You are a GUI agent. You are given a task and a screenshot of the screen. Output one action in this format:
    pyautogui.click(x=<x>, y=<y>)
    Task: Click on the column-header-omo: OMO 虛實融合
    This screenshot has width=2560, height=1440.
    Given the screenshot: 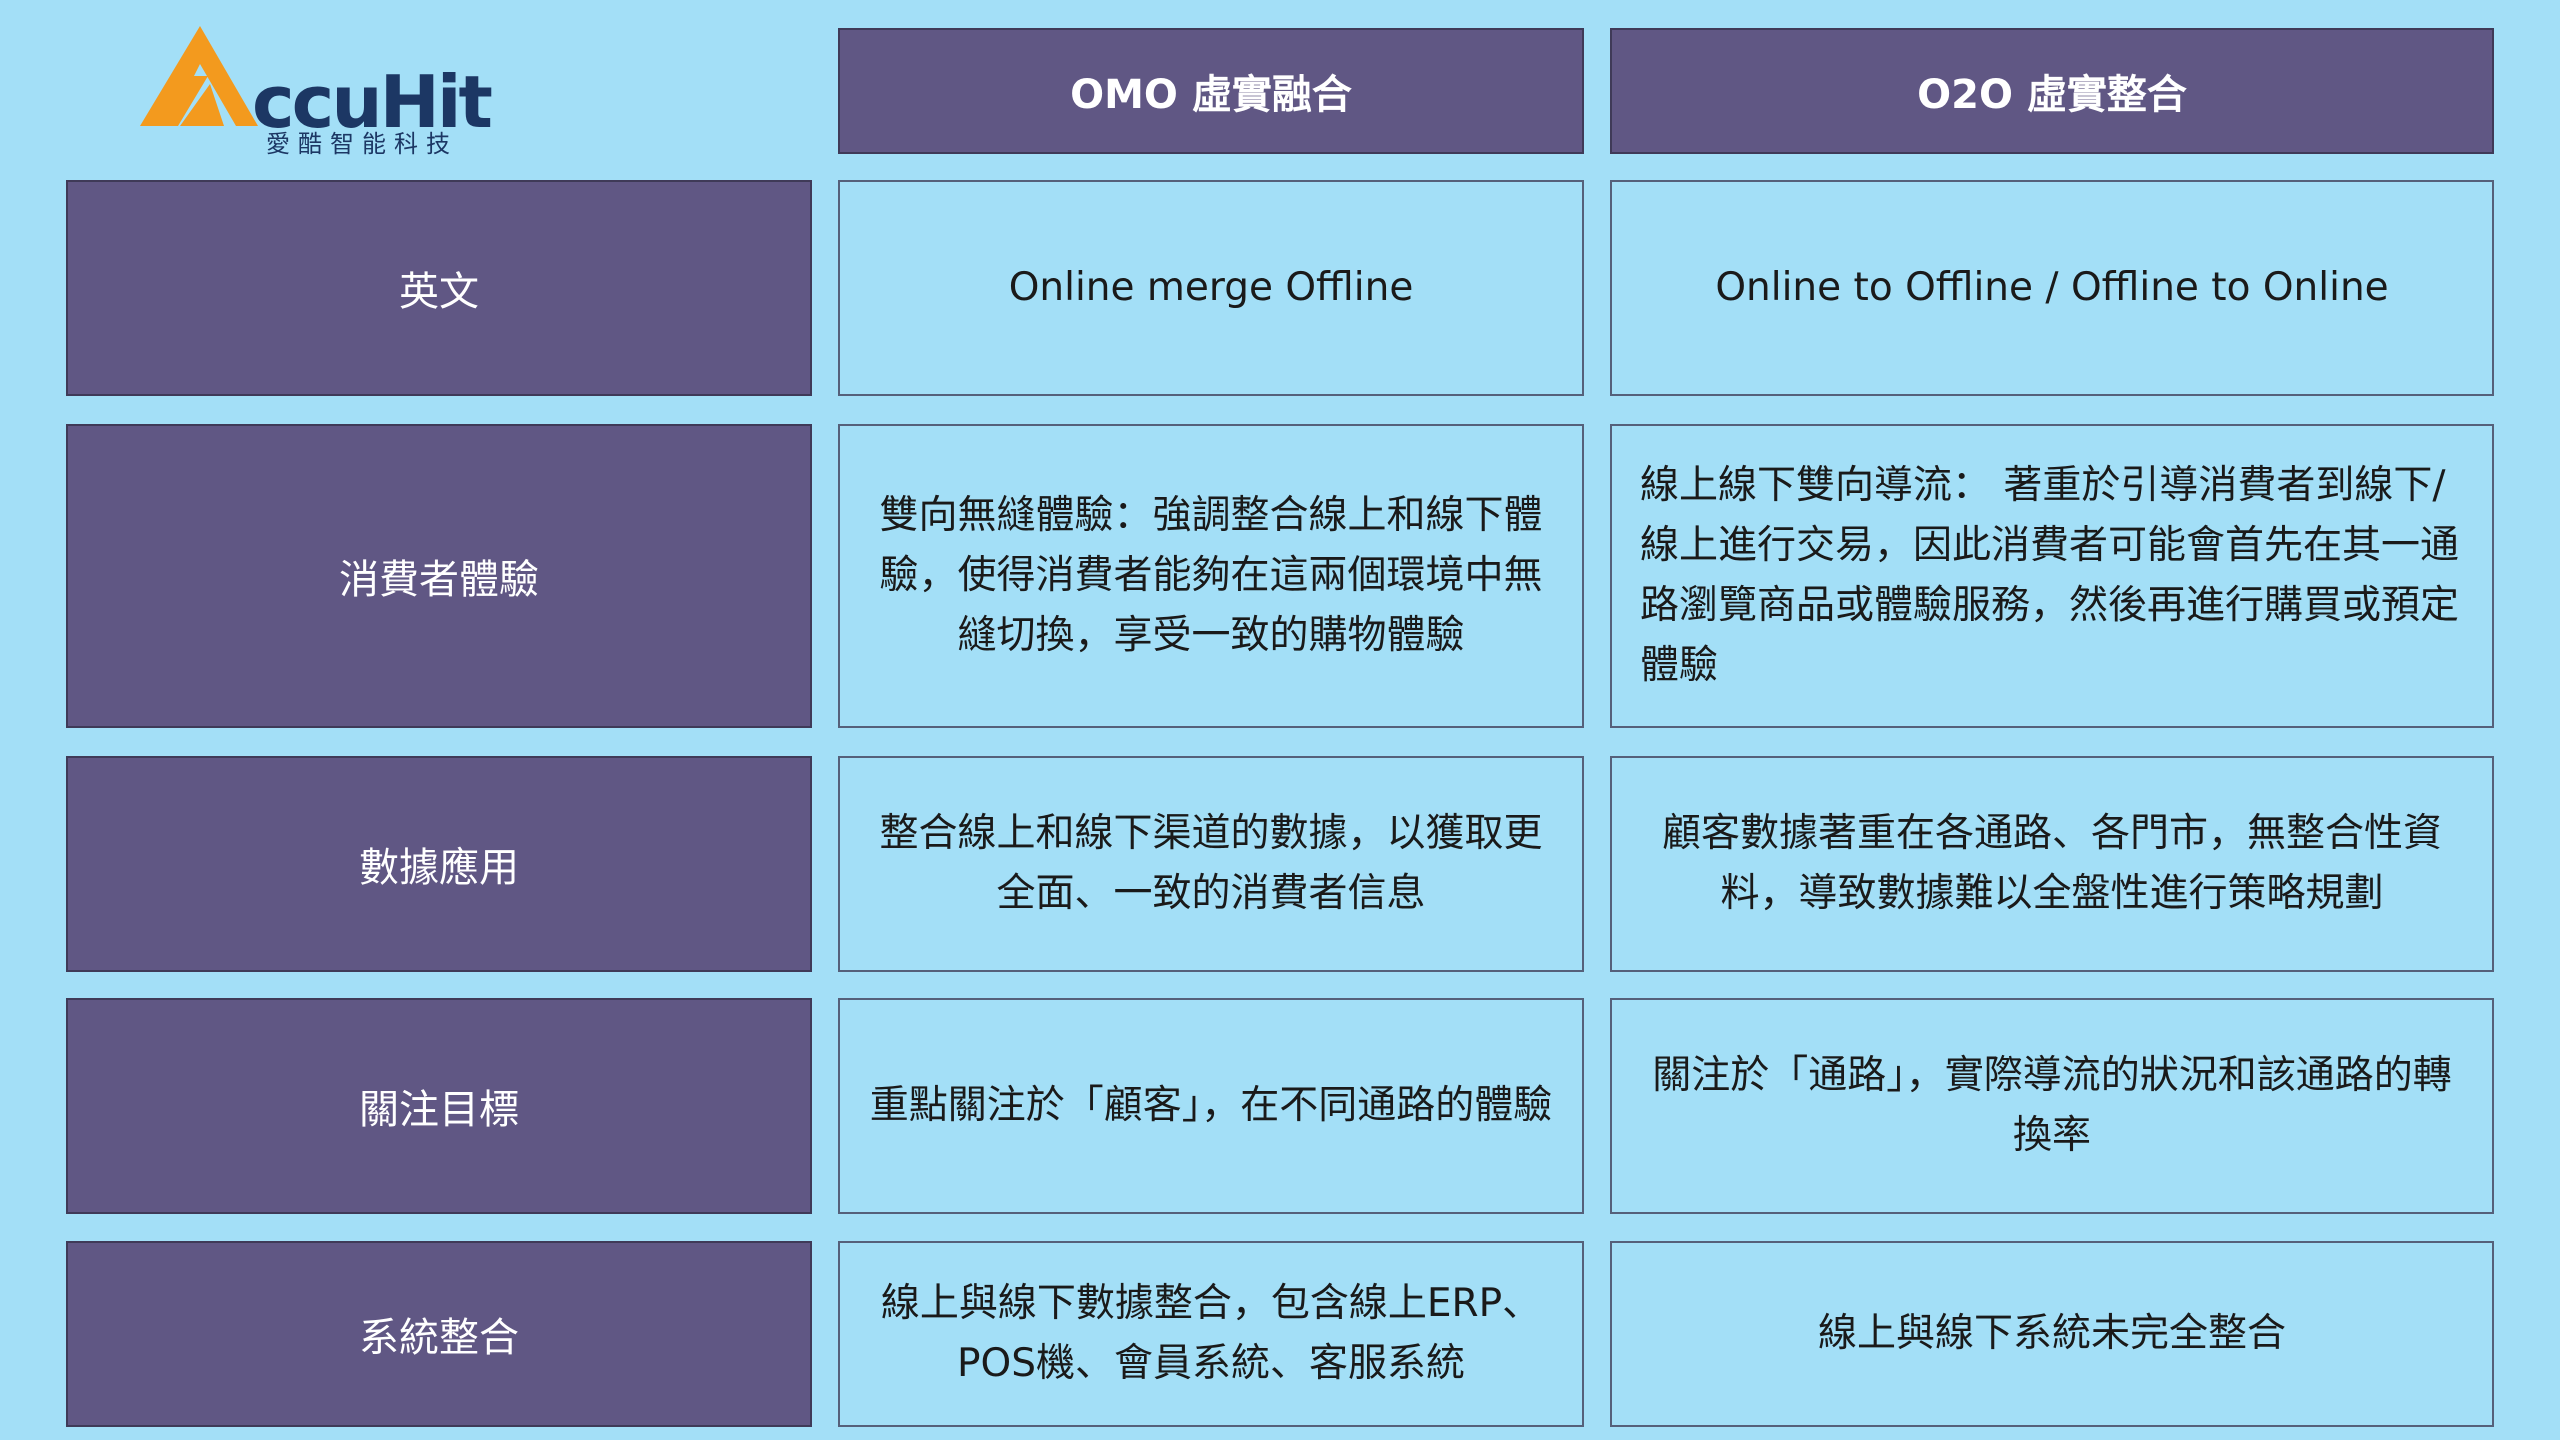 What is the action you would take?
    pyautogui.click(x=1211, y=91)
    